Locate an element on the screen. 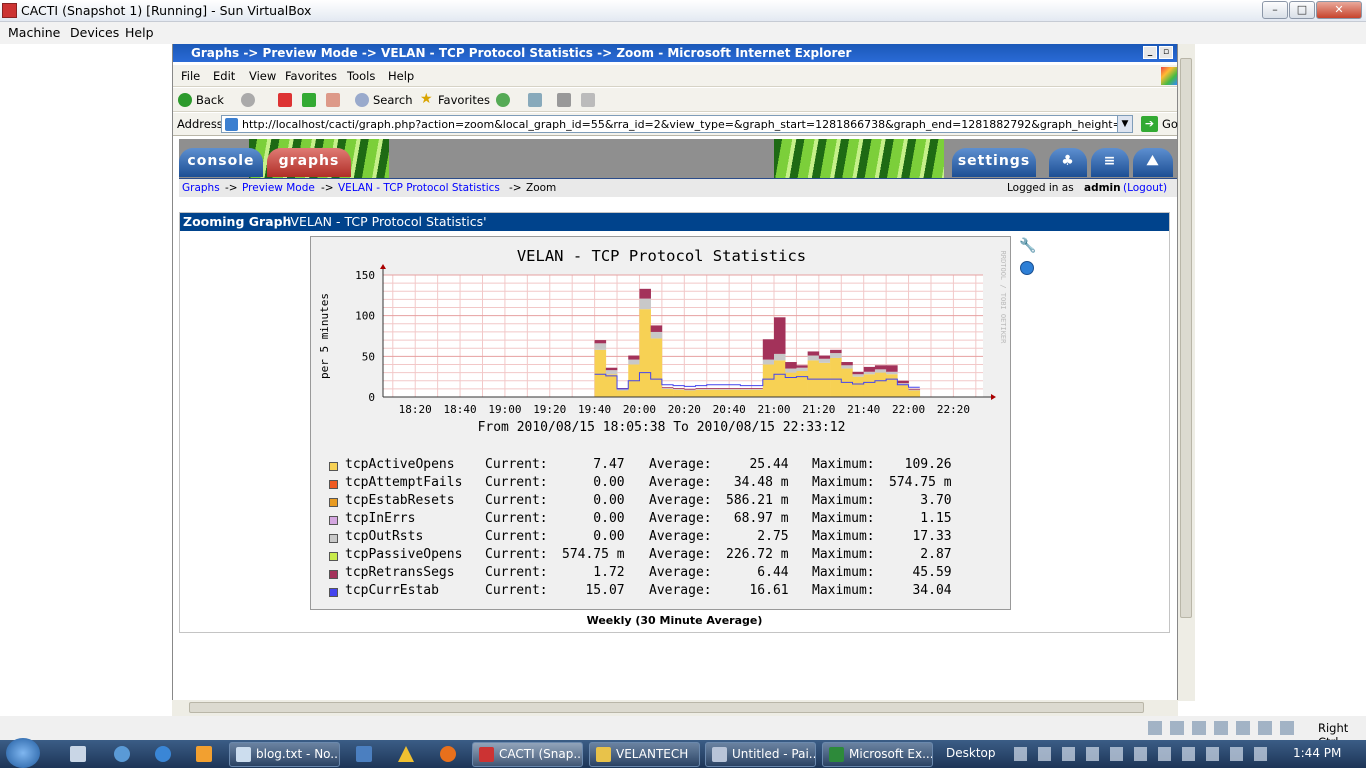 The image size is (1366, 768). x-tick-label: 22:00 is located at coordinates (908, 409).